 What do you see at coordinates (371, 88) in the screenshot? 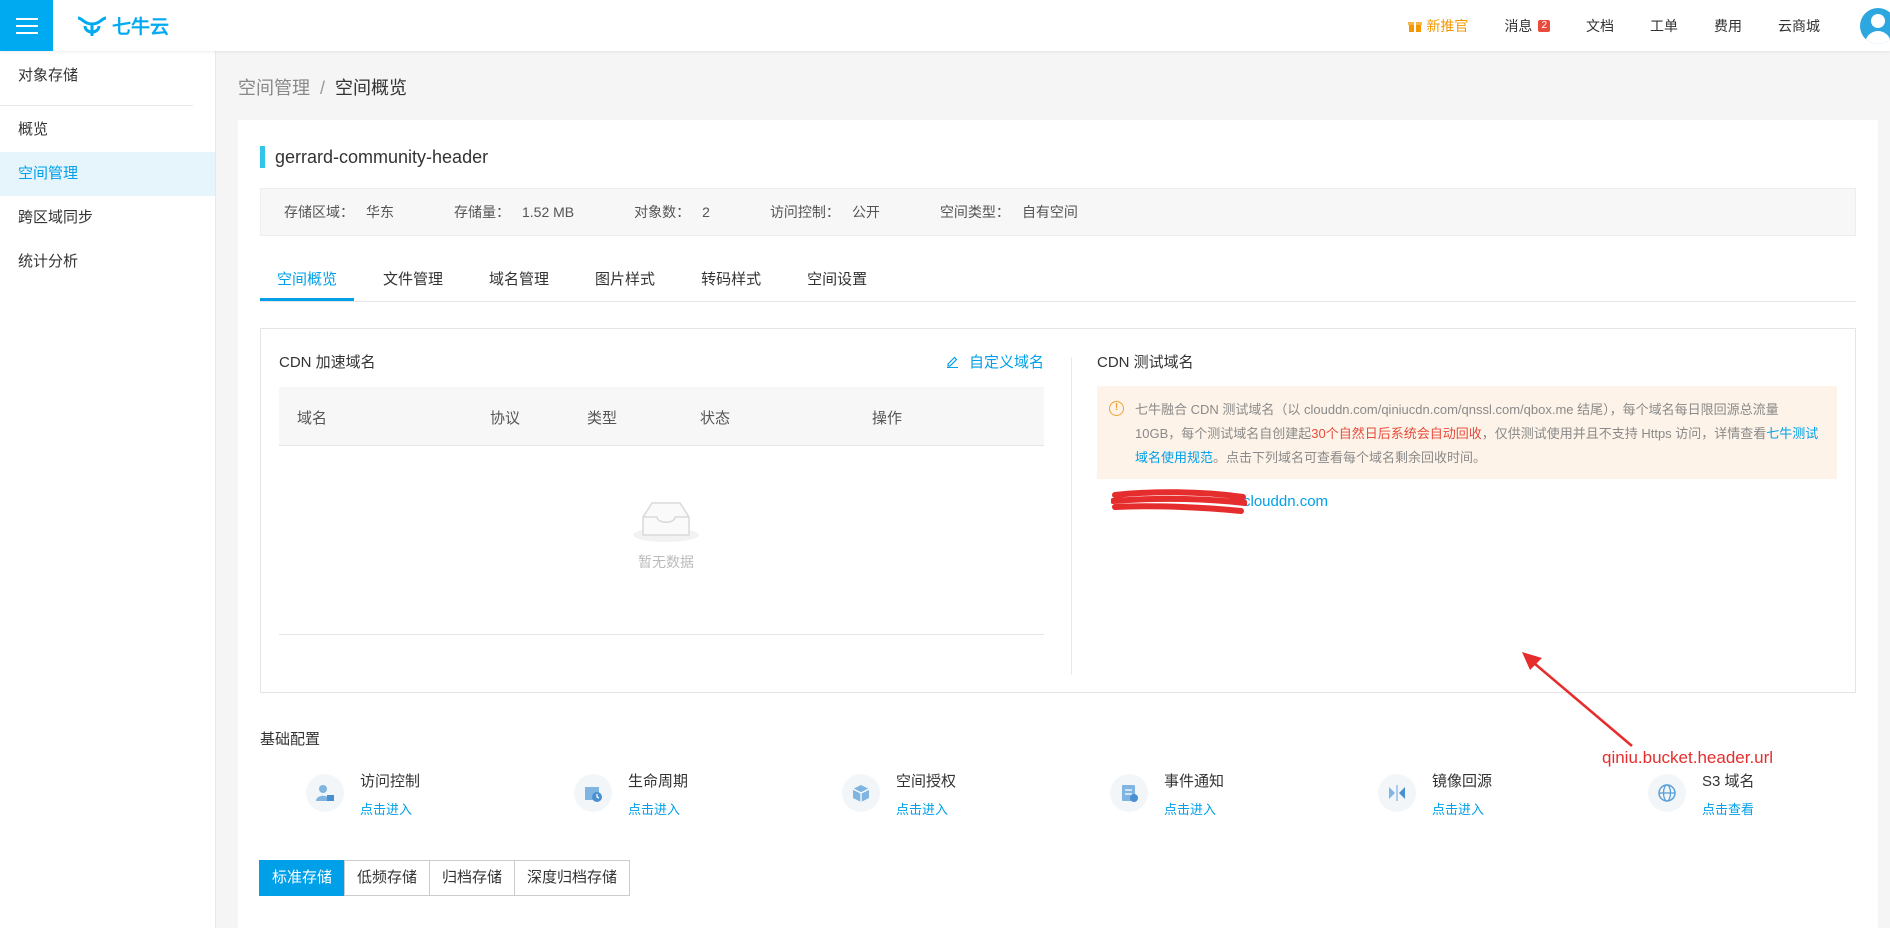
I see `breadcrumb-current: 空间概览` at bounding box center [371, 88].